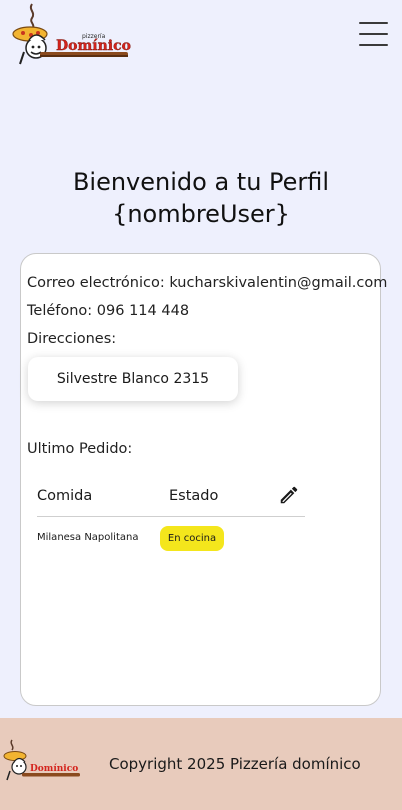  I want to click on footer-logo-text: Domínico, so click(54, 768).